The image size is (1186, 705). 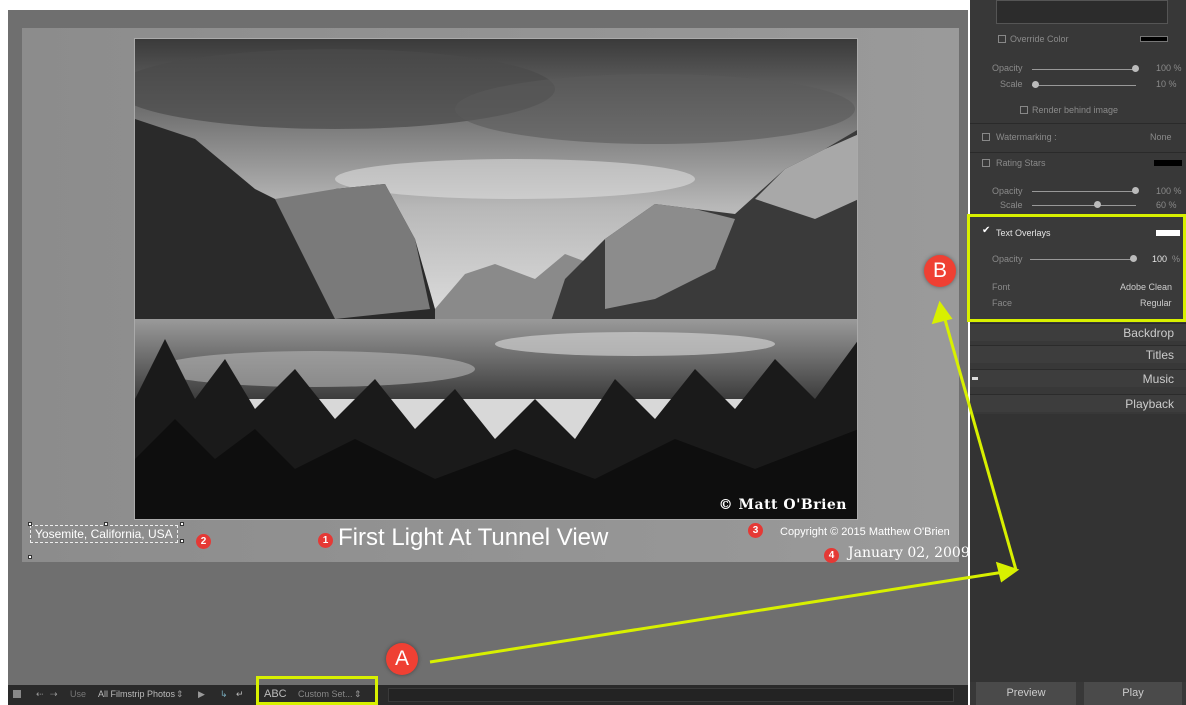 What do you see at coordinates (1078, 548) in the screenshot?
I see `panel-empty-area` at bounding box center [1078, 548].